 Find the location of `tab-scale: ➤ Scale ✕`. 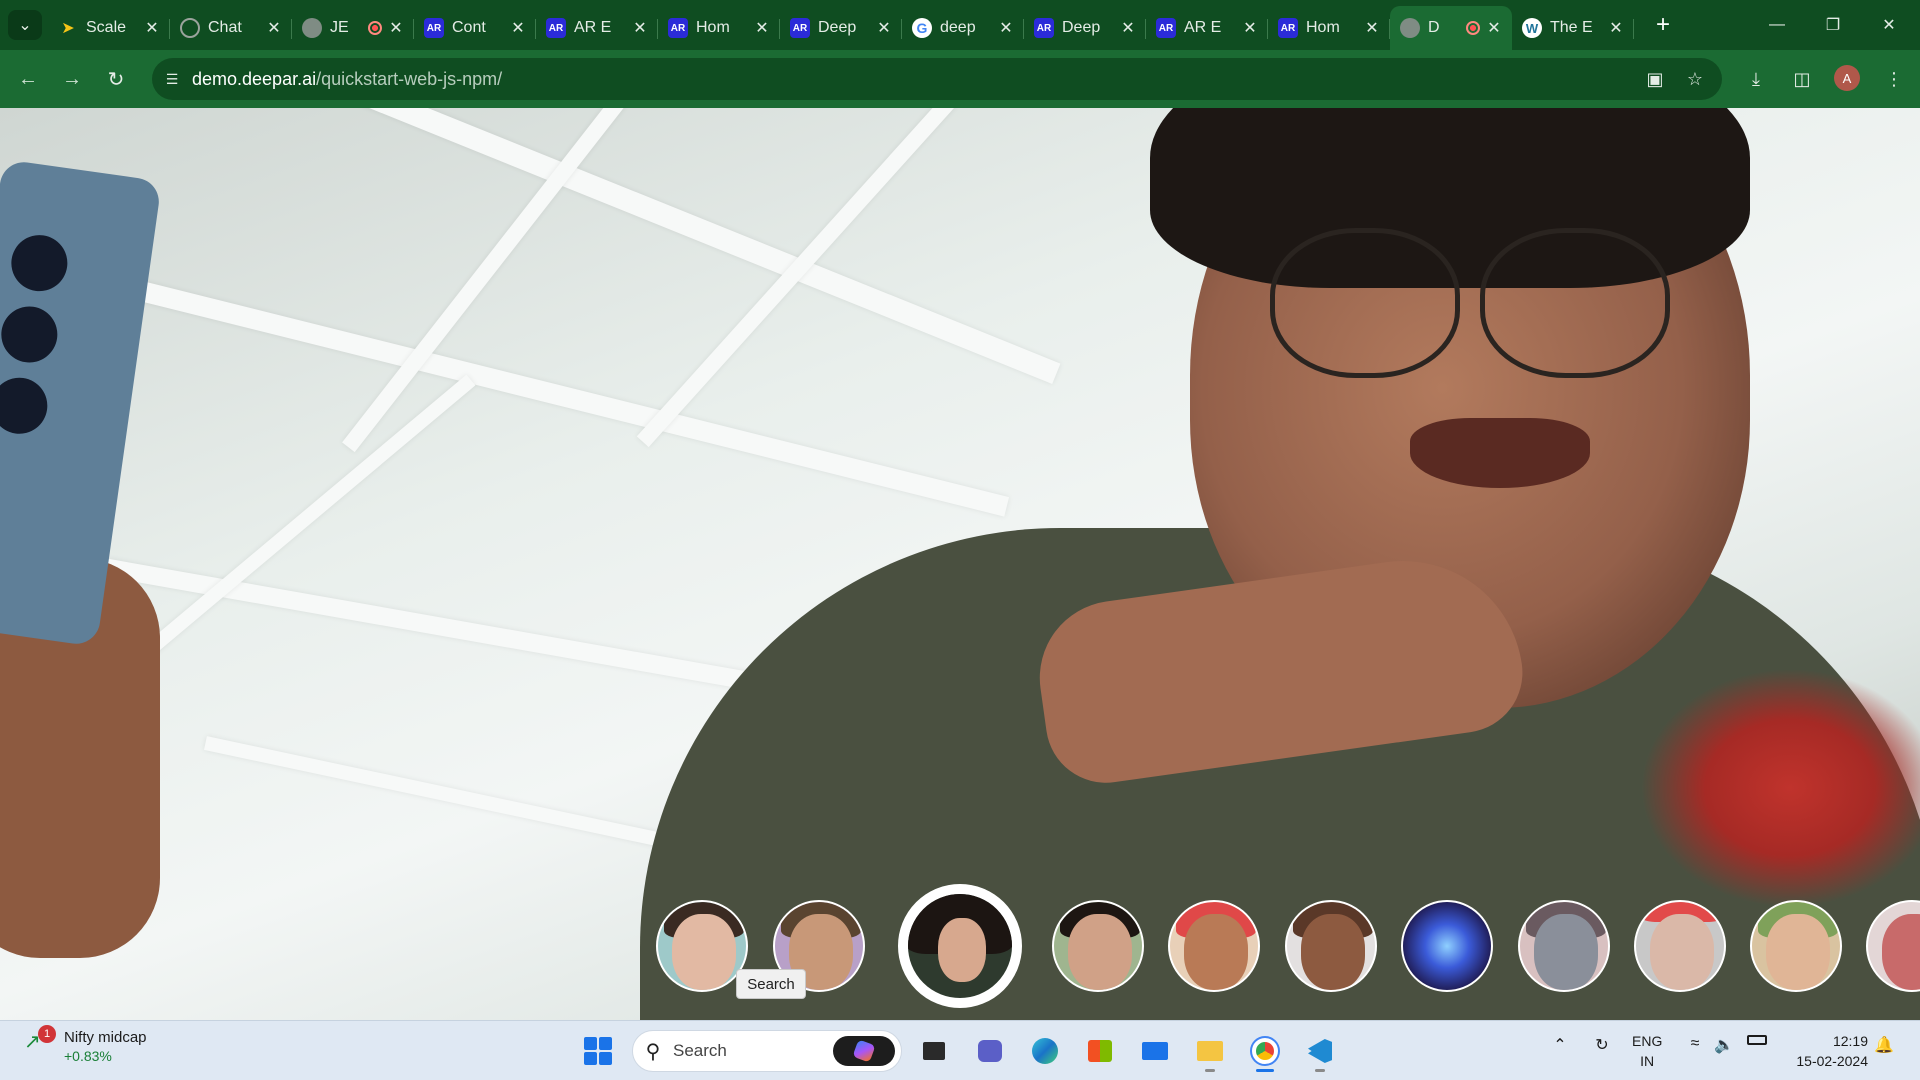

tab-scale: ➤ Scale ✕ is located at coordinates (109, 28).